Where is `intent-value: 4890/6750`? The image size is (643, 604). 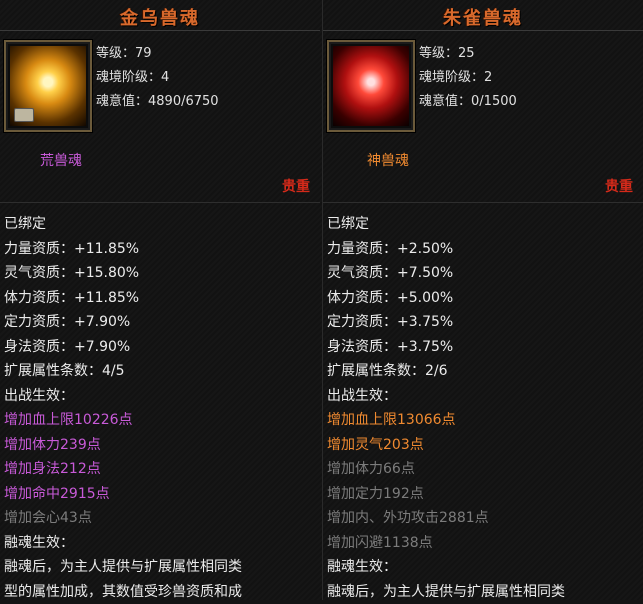 intent-value: 4890/6750 is located at coordinates (183, 101).